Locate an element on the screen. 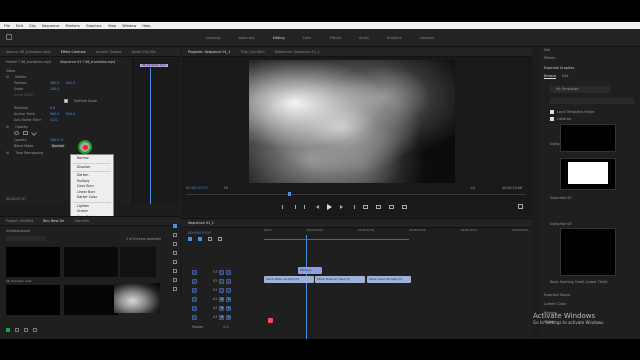  ec-timecode: 00:00:07:07 is located at coordinates (16, 199).